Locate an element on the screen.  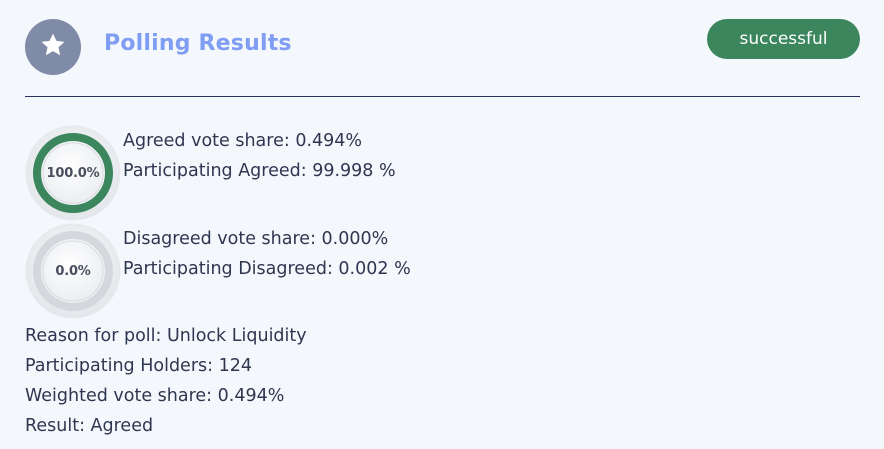
status-badge: successful is located at coordinates (783, 39).